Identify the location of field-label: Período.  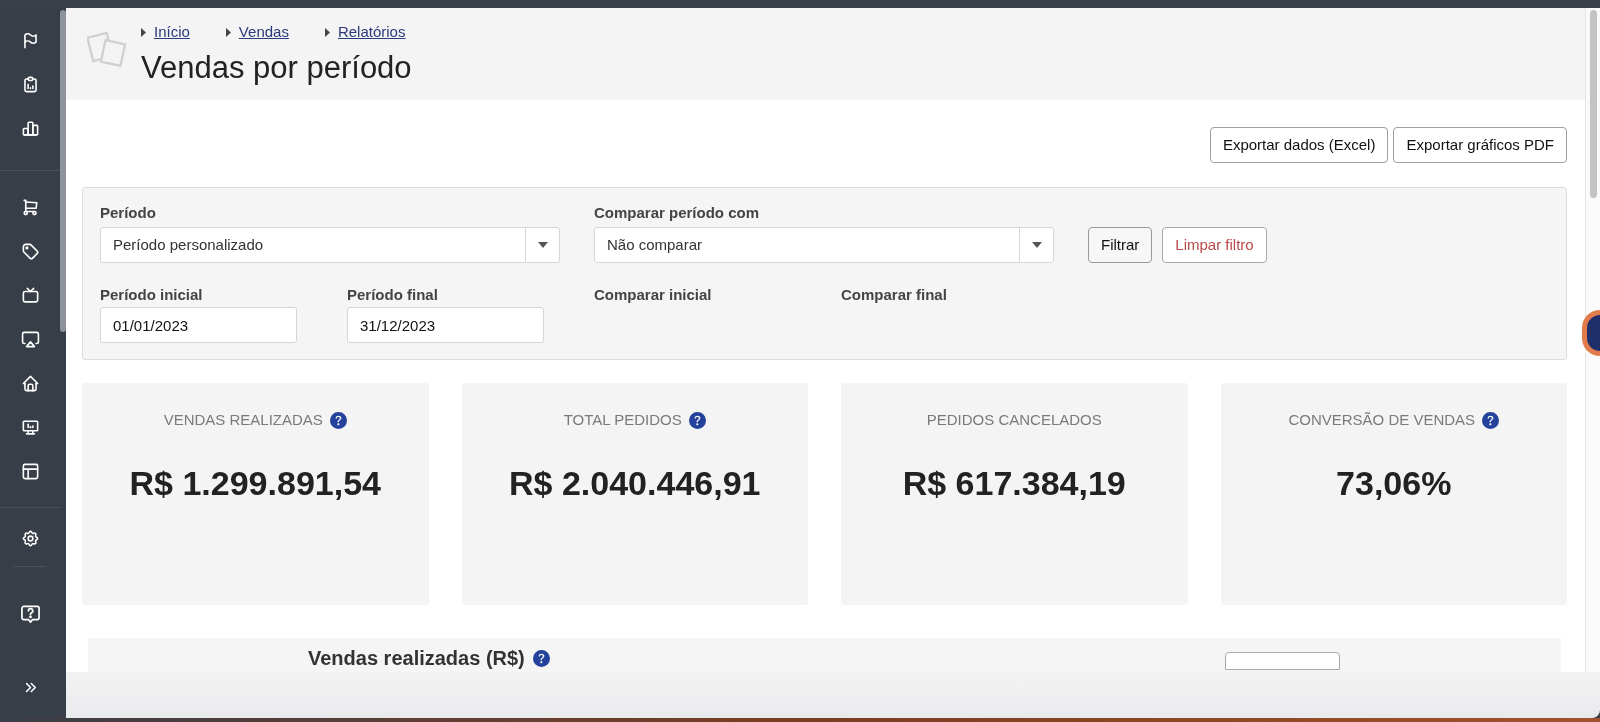
(128, 213).